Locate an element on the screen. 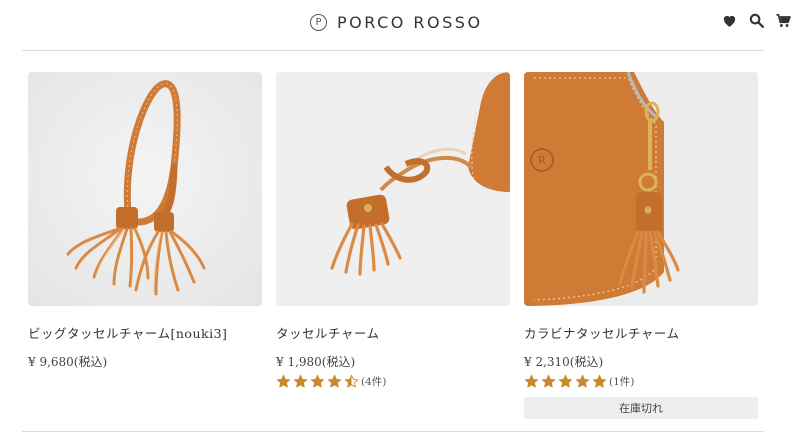  svg-text: R is located at coordinates (542, 160).